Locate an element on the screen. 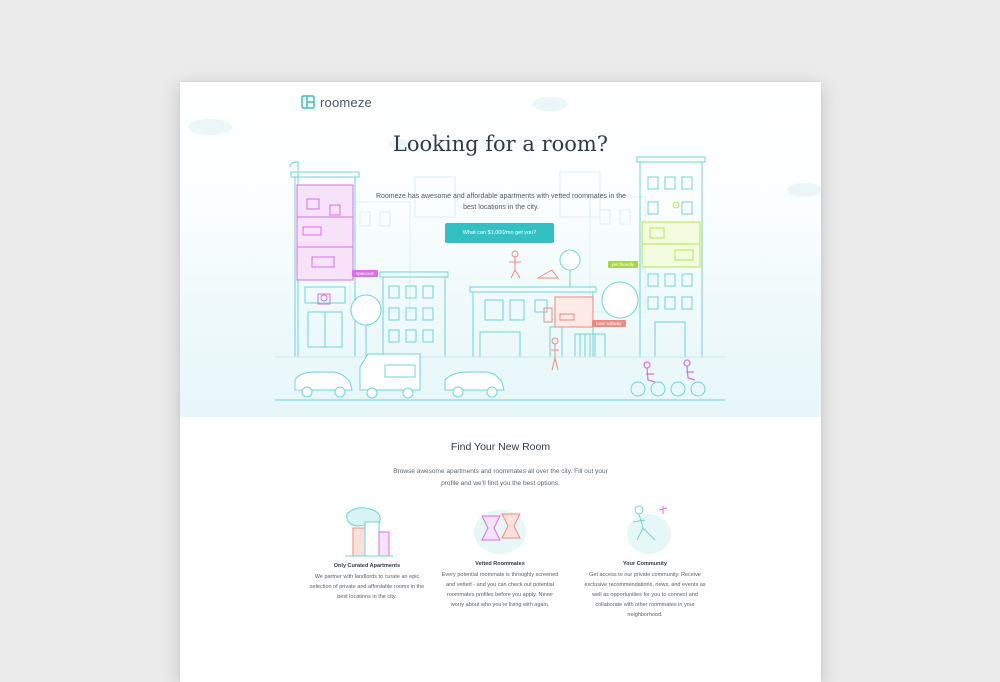 The image size is (1000, 682). tag-spacious: spacious is located at coordinates (365, 273).